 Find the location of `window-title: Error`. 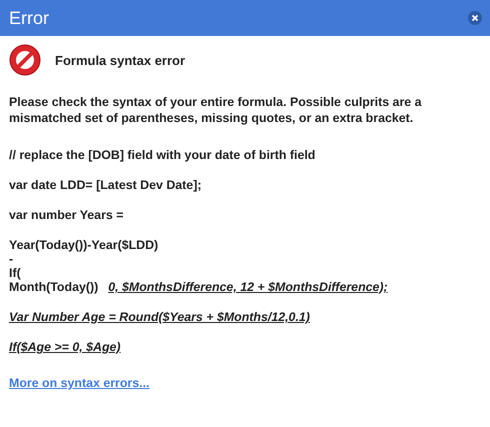

window-title: Error is located at coordinates (29, 18).